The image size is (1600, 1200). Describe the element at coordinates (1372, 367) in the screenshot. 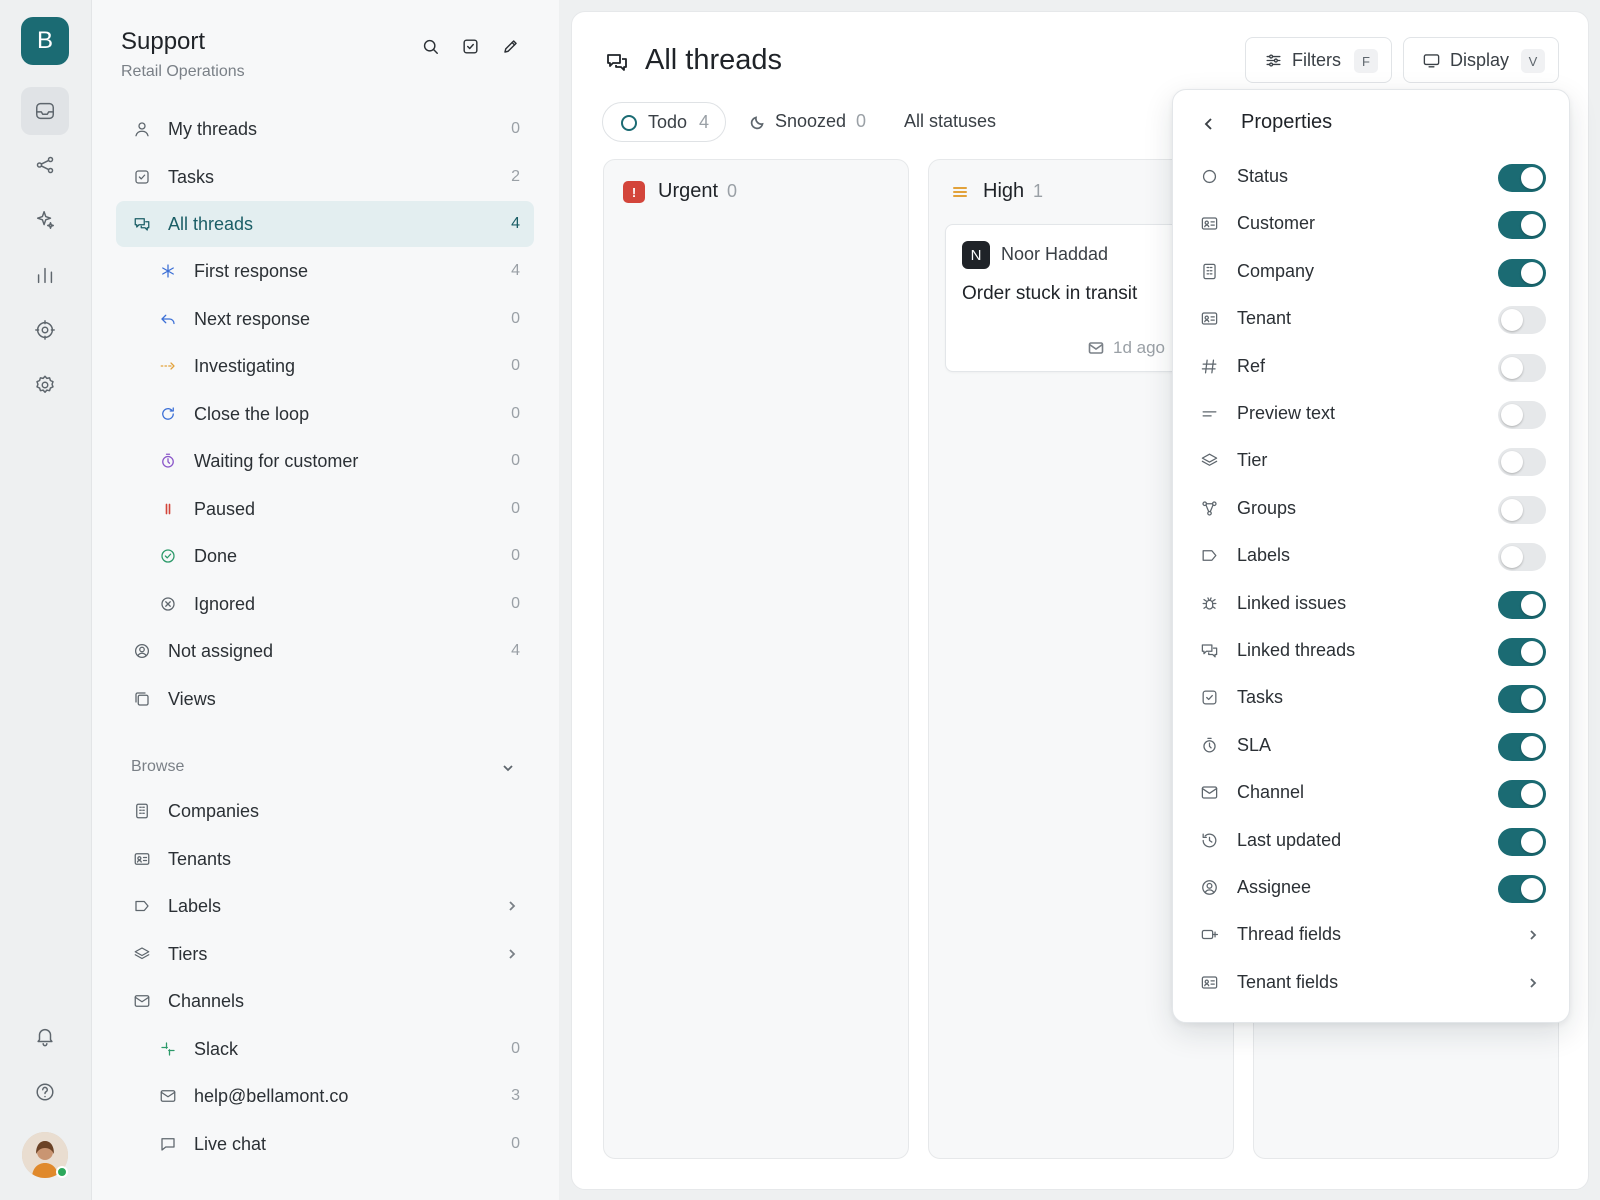

I see `property-ref: Ref` at that location.